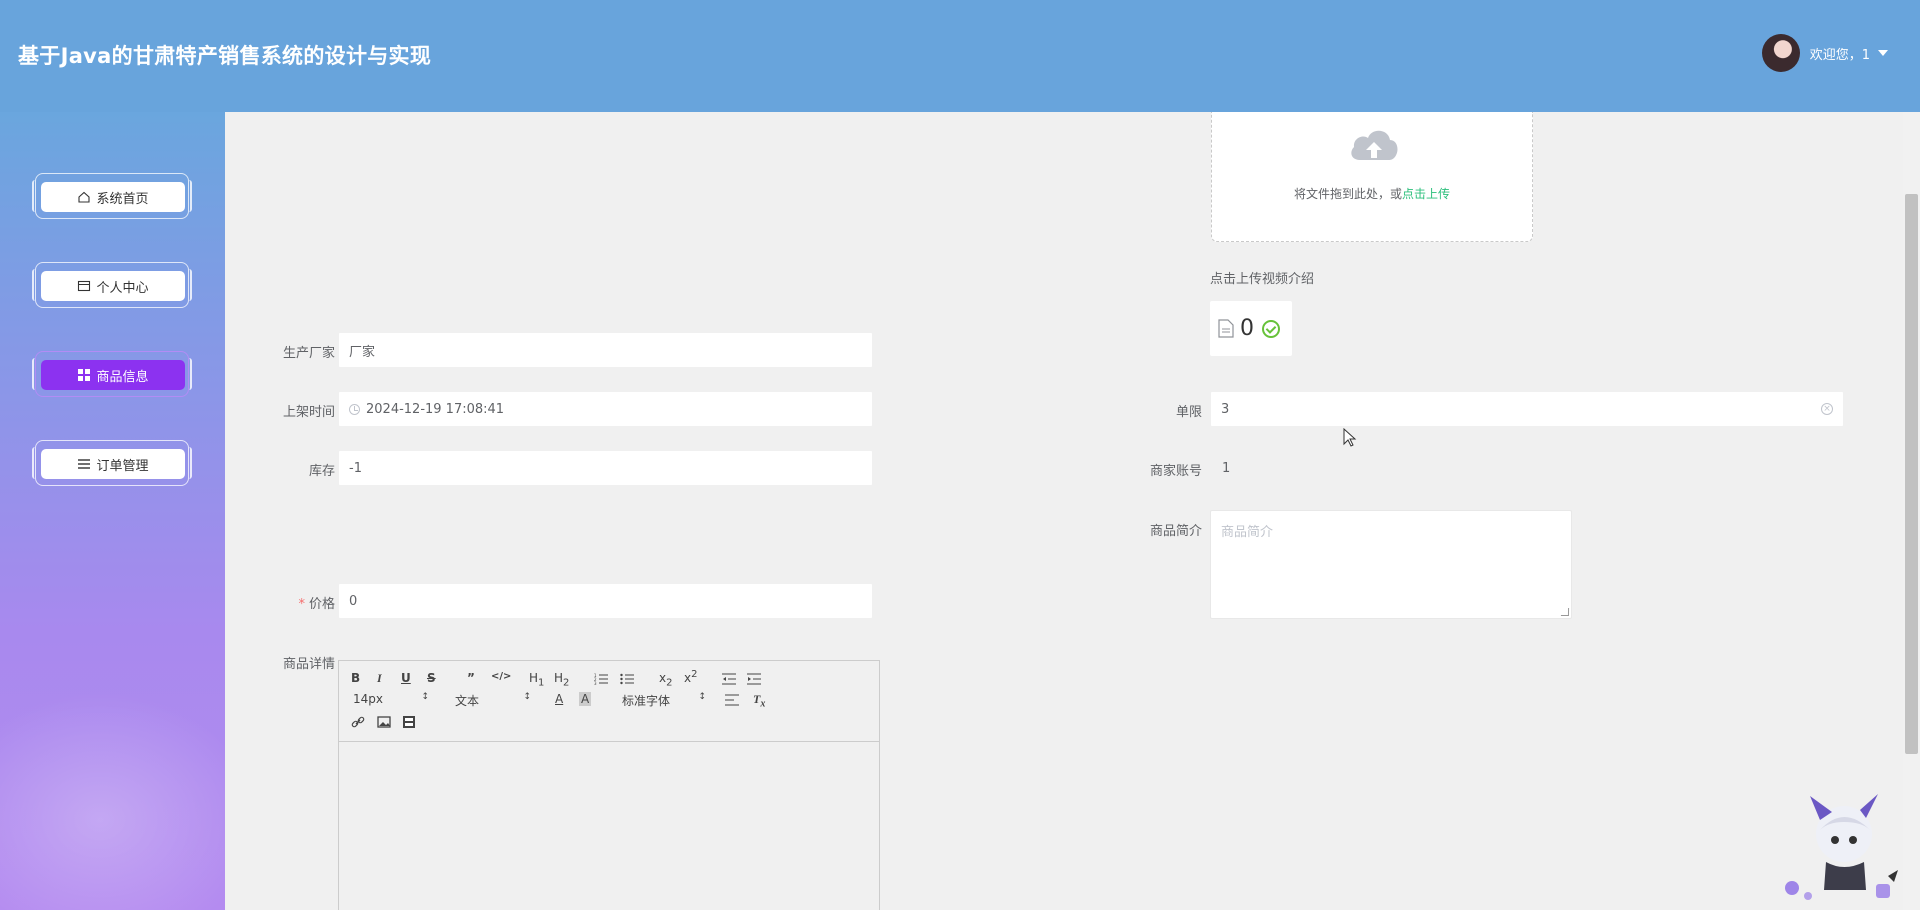  Describe the element at coordinates (1271, 328) in the screenshot. I see `success-check-icon` at that location.